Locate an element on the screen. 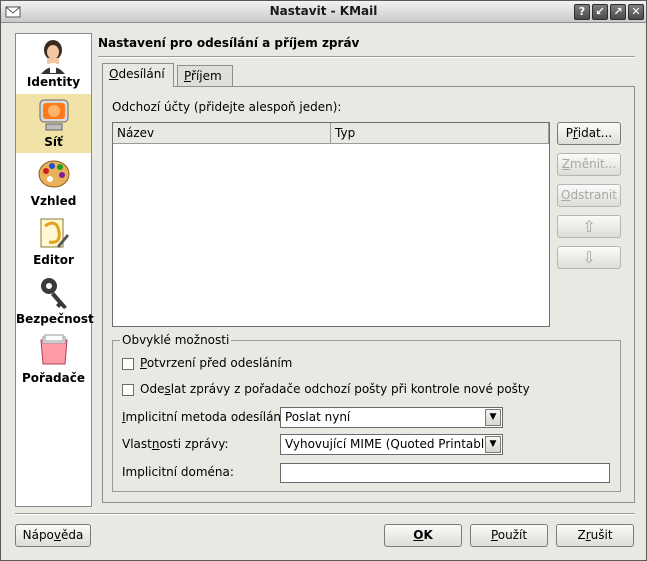 The height and width of the screenshot is (561, 647). help-icon: ? is located at coordinates (582, 12).